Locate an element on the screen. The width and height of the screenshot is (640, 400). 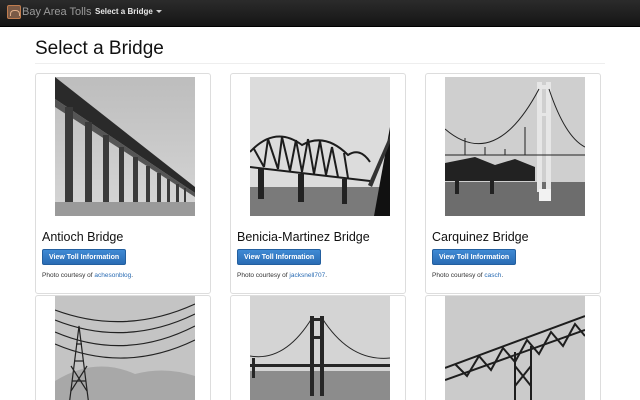
photo-credit: Photo courtesy of achesonblog. is located at coordinates (87, 275).